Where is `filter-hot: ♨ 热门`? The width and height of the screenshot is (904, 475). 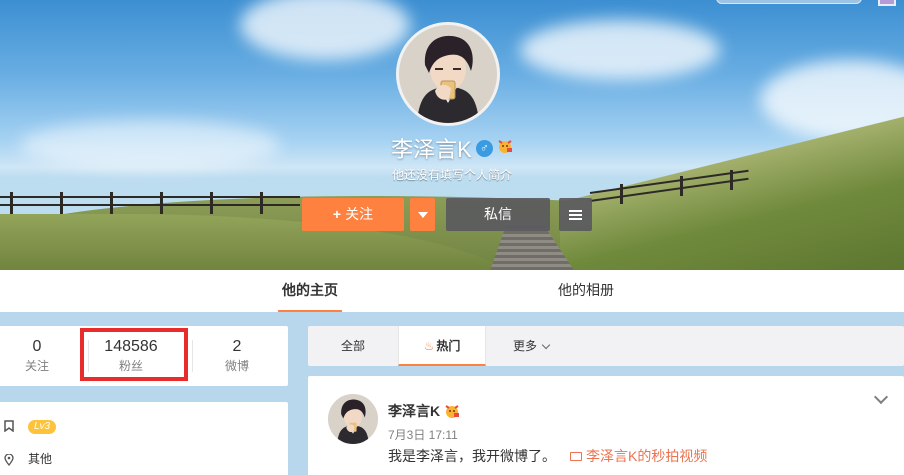 filter-hot: ♨ 热门 is located at coordinates (442, 346).